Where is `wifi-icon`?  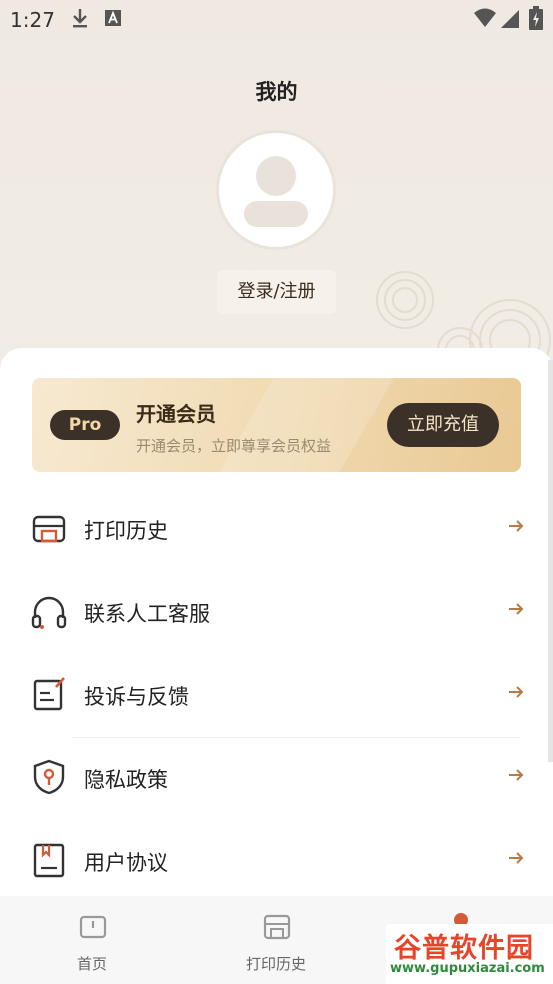
wifi-icon is located at coordinates (485, 17).